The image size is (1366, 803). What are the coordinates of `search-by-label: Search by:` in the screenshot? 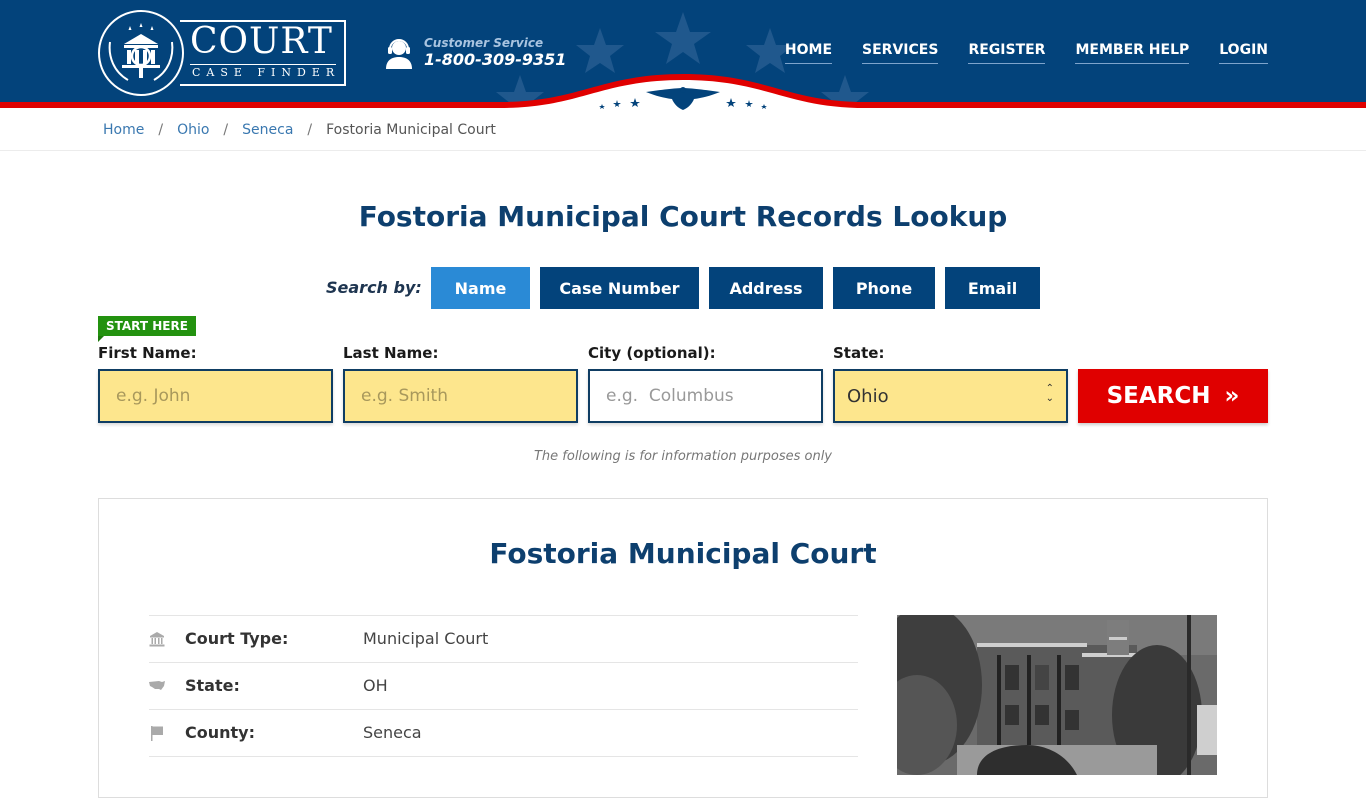 It's located at (374, 287).